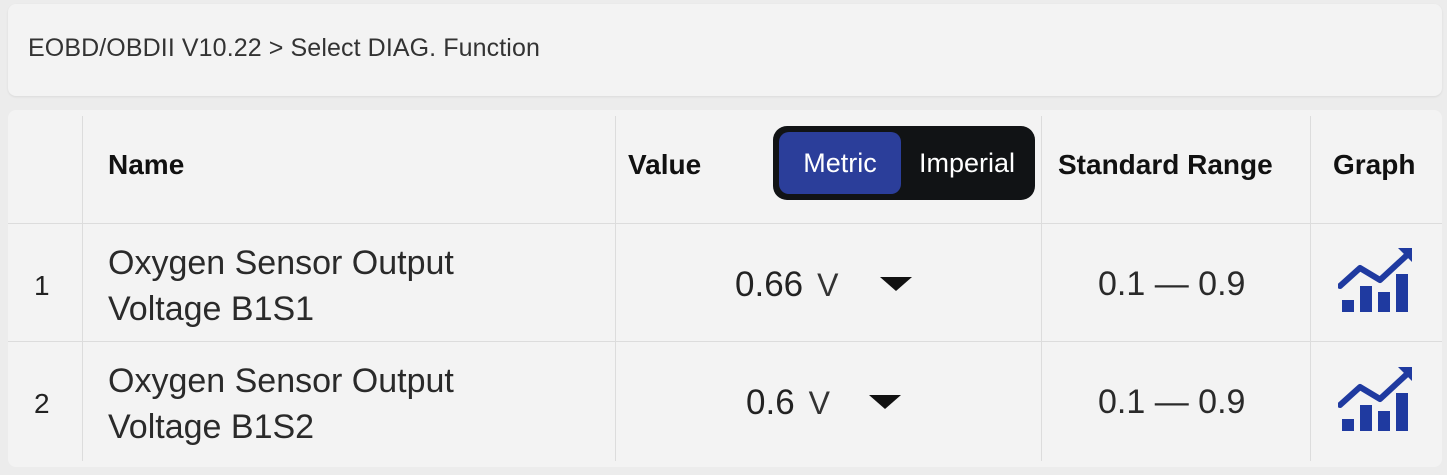 The height and width of the screenshot is (475, 1447). I want to click on row-name: Oxygen Sensor Output Voltage B1S2, so click(281, 404).